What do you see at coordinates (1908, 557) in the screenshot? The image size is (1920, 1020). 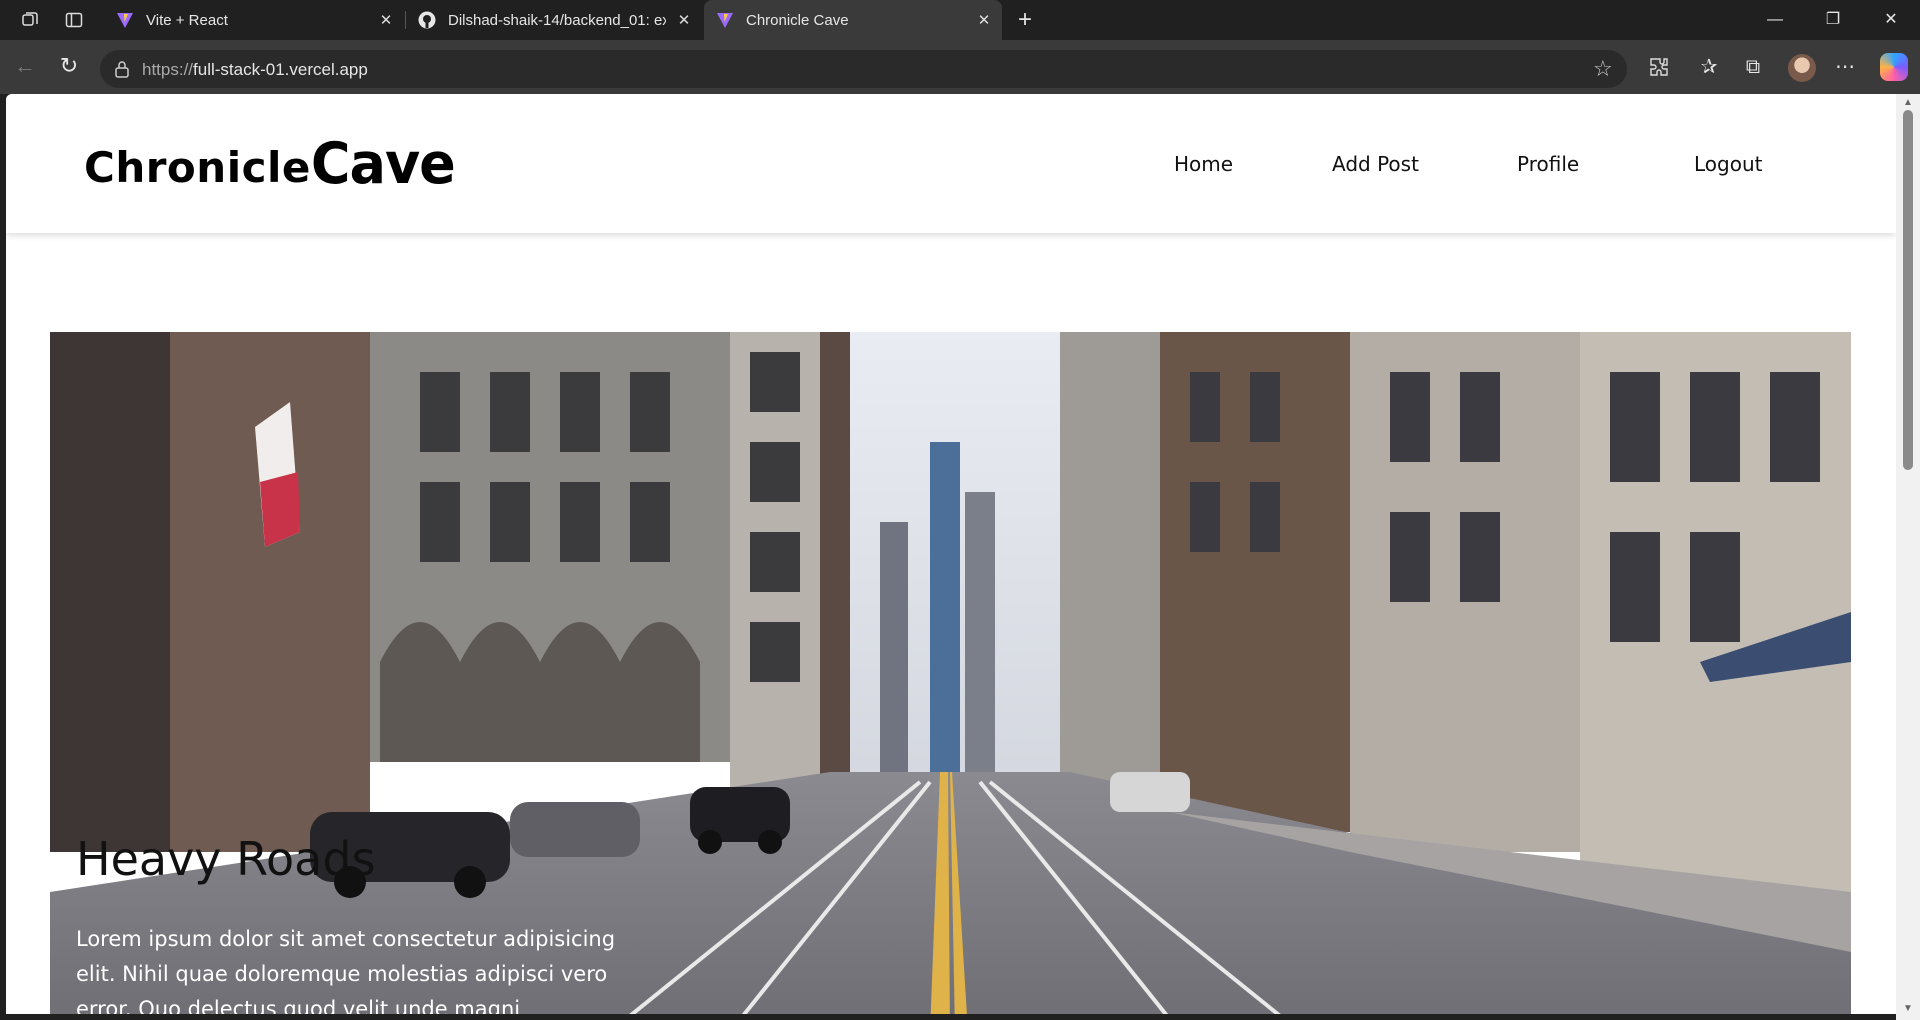 I see `page-scrollbar: ▲ ▼` at bounding box center [1908, 557].